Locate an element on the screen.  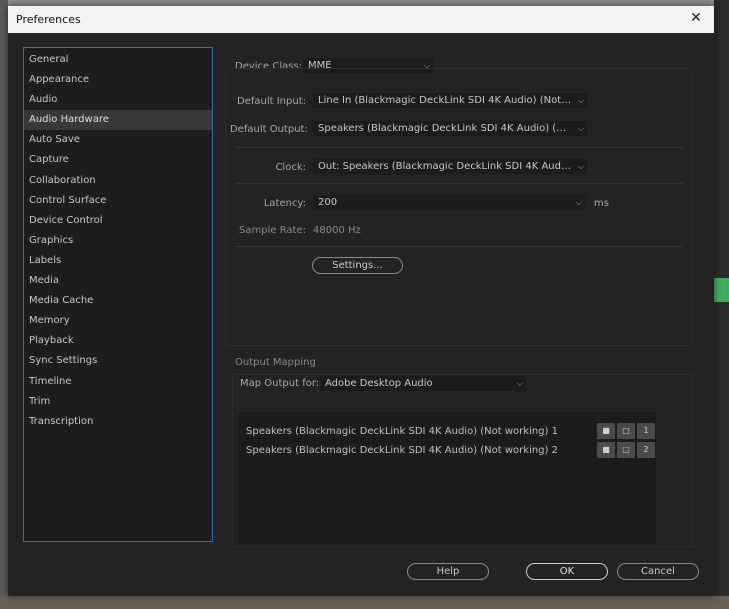
background-green-block is located at coordinates (721, 290).